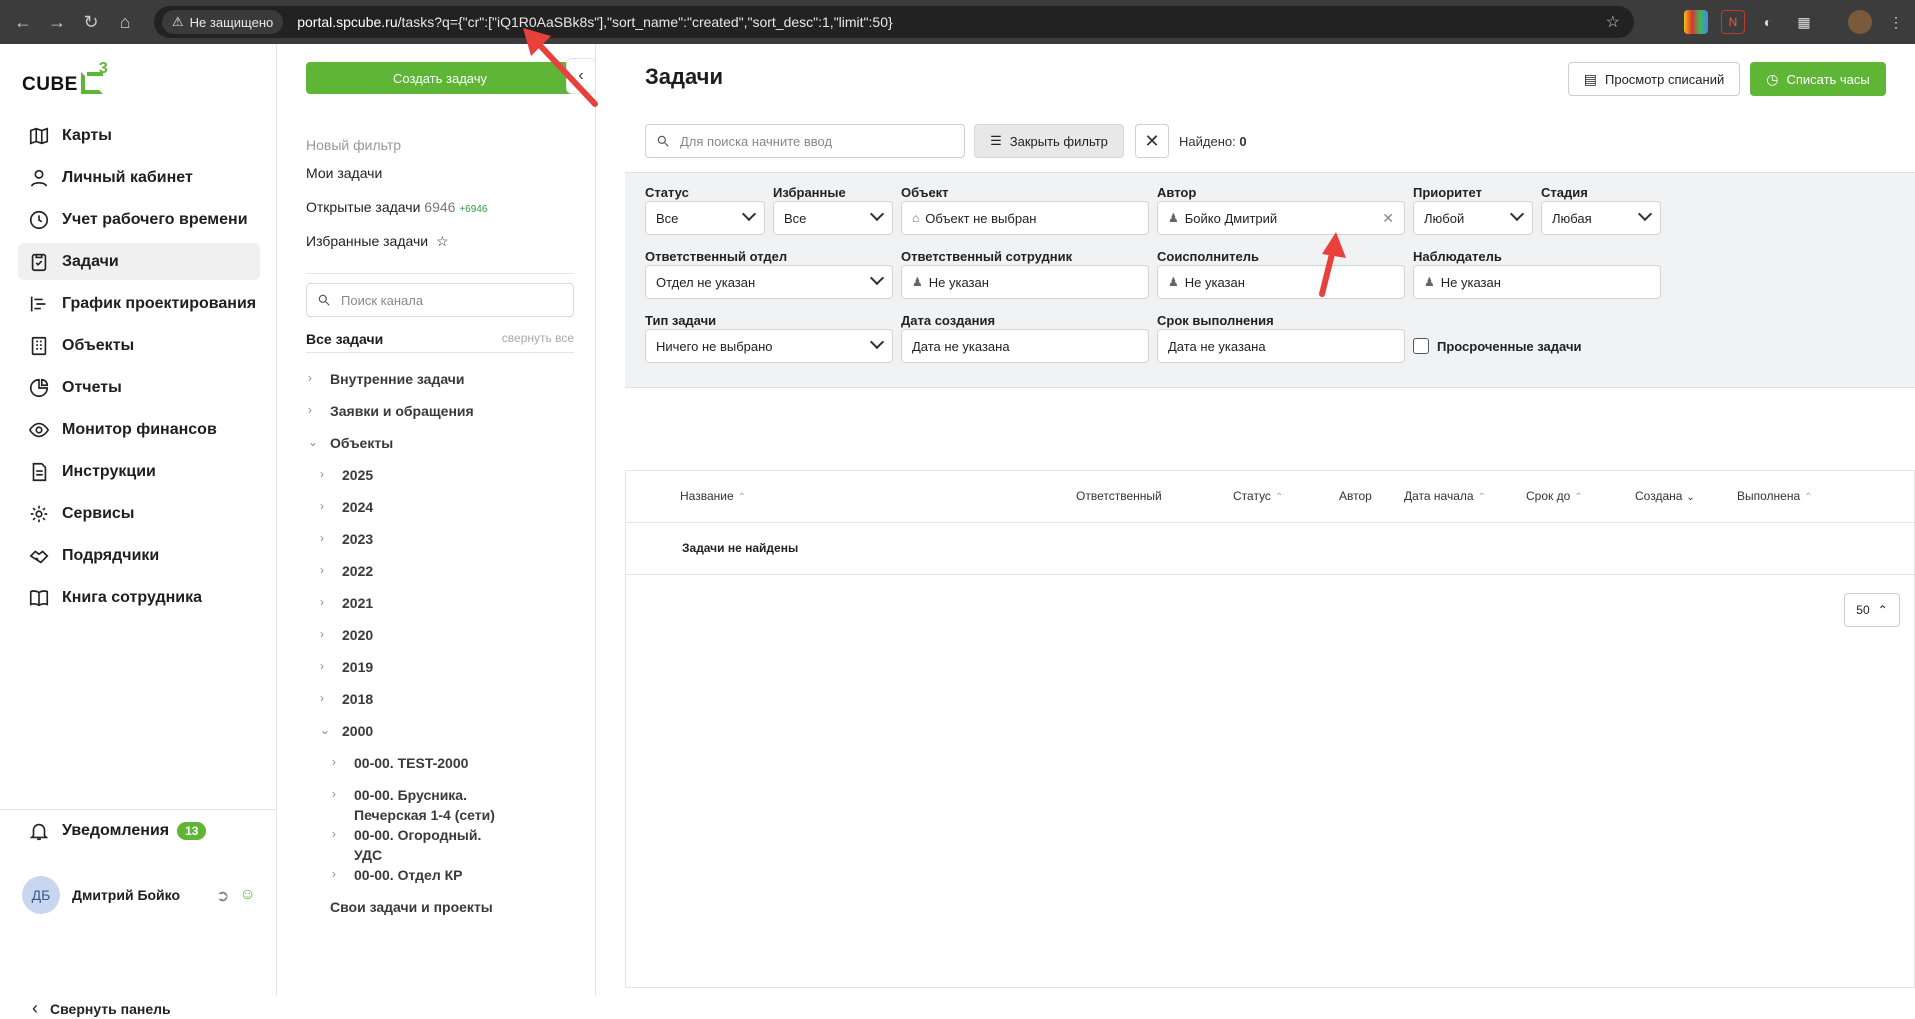 The image size is (1915, 1019). Describe the element at coordinates (1152, 141) in the screenshot. I see `reset-filter-button: ✕` at that location.